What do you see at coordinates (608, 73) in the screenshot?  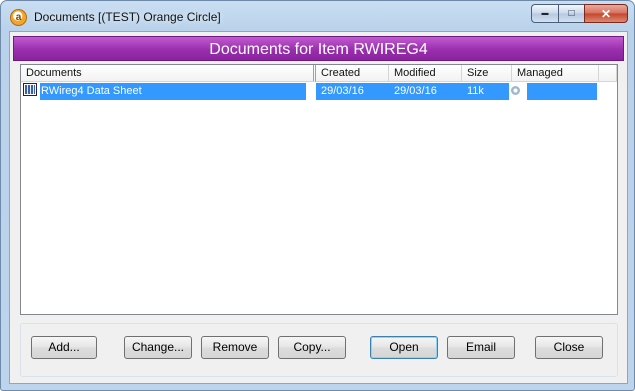 I see `column-header-filler` at bounding box center [608, 73].